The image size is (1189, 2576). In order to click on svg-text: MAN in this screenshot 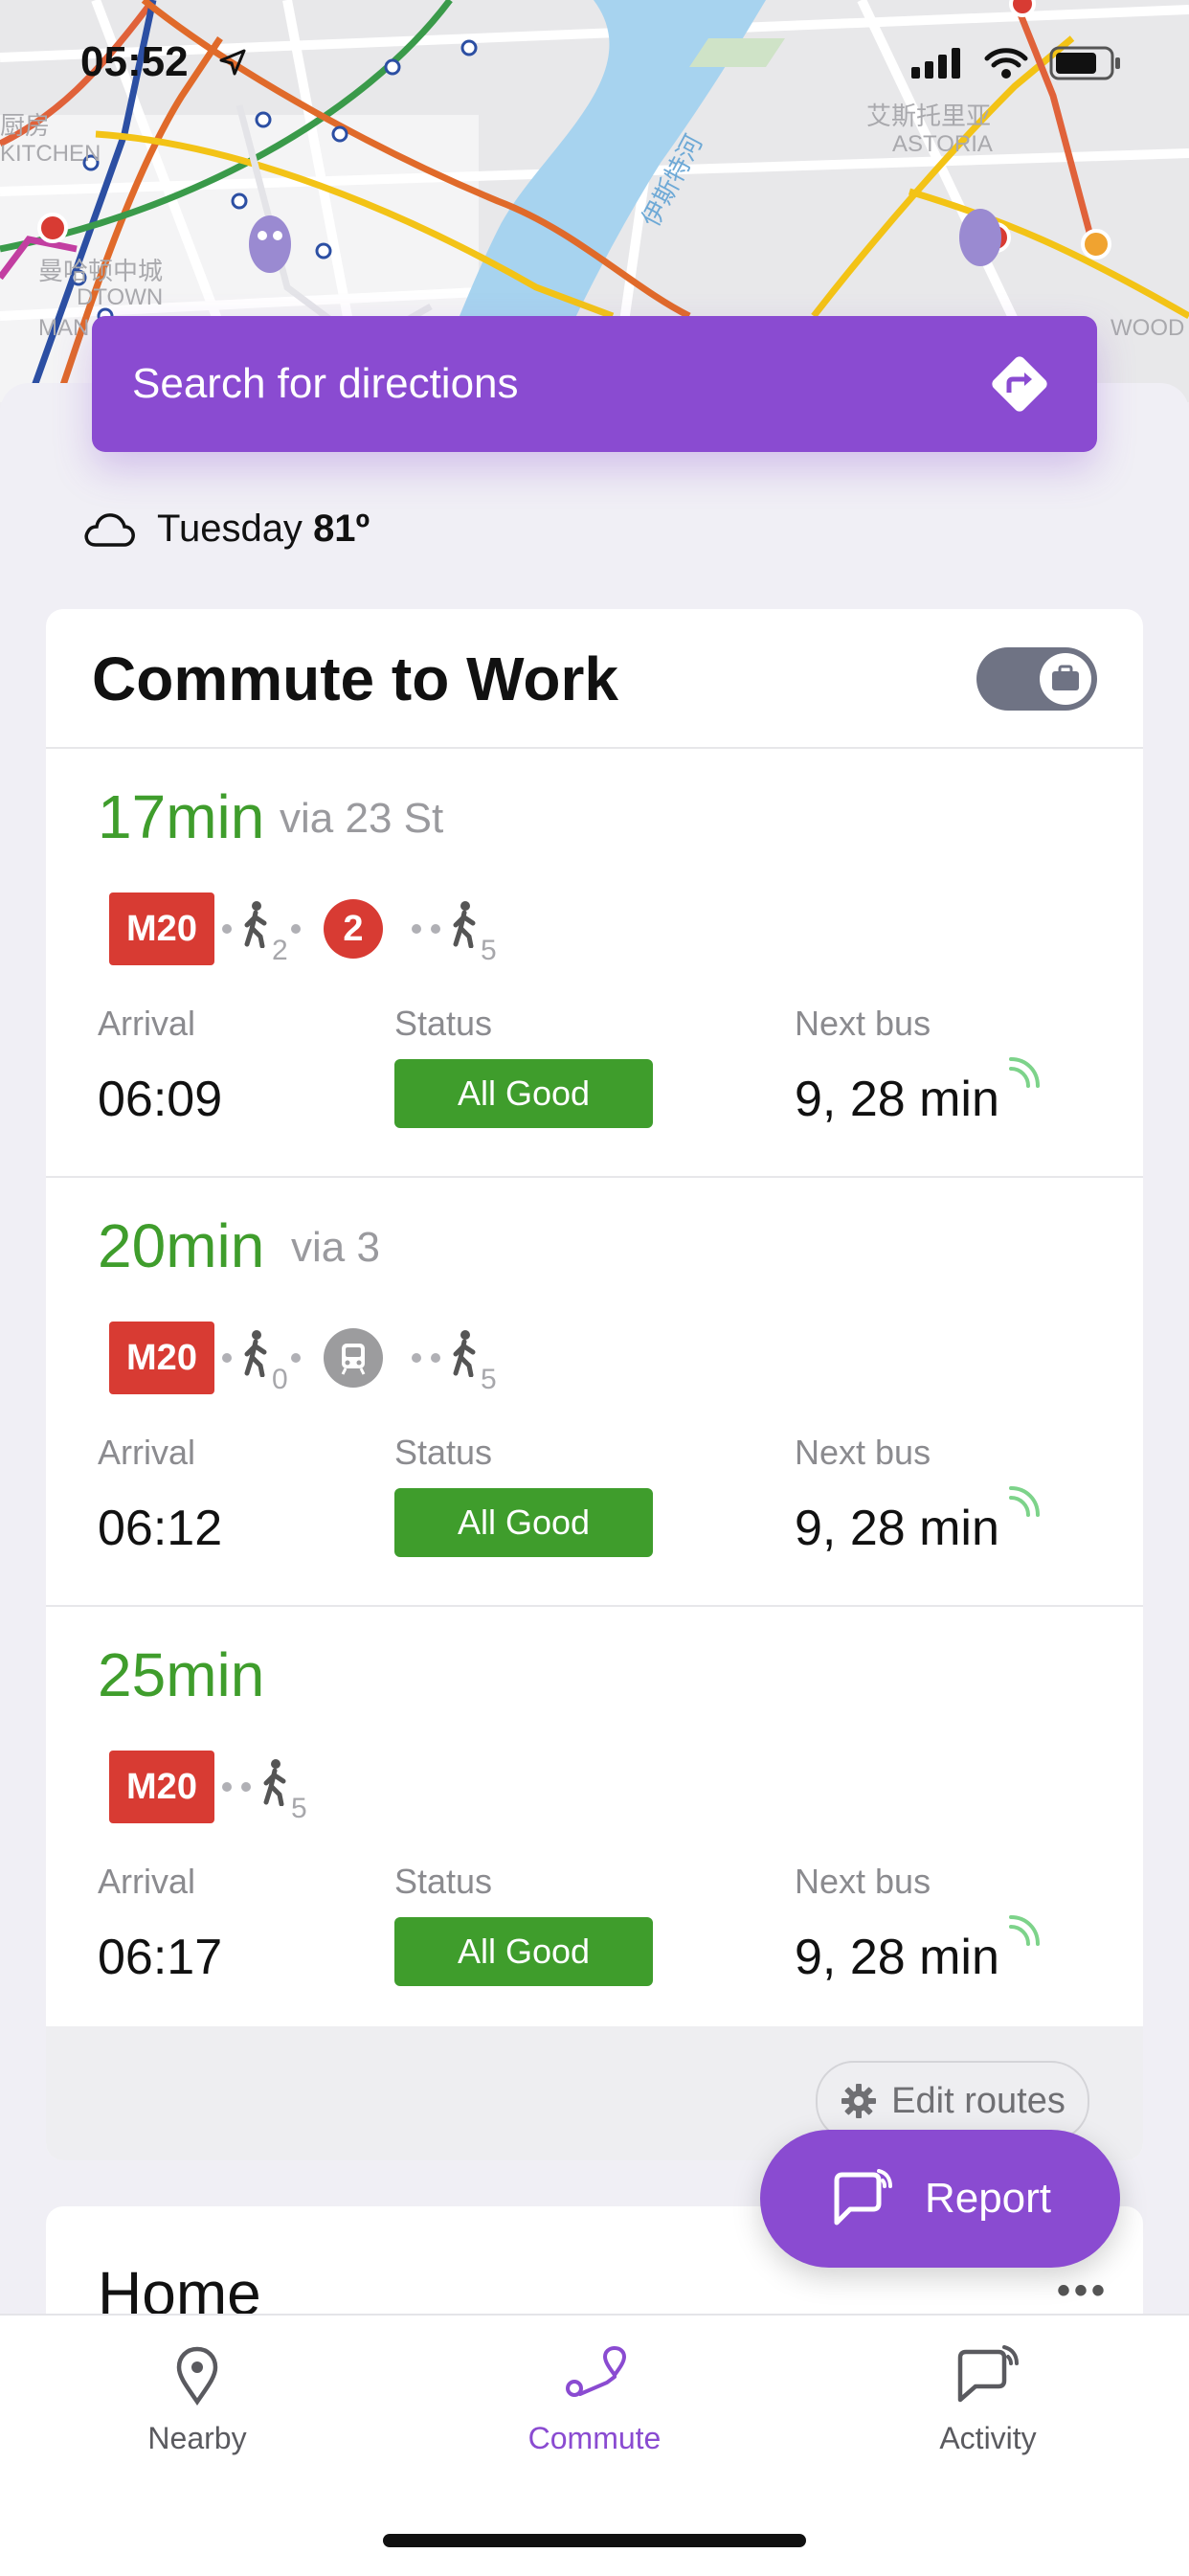, I will do `click(63, 328)`.